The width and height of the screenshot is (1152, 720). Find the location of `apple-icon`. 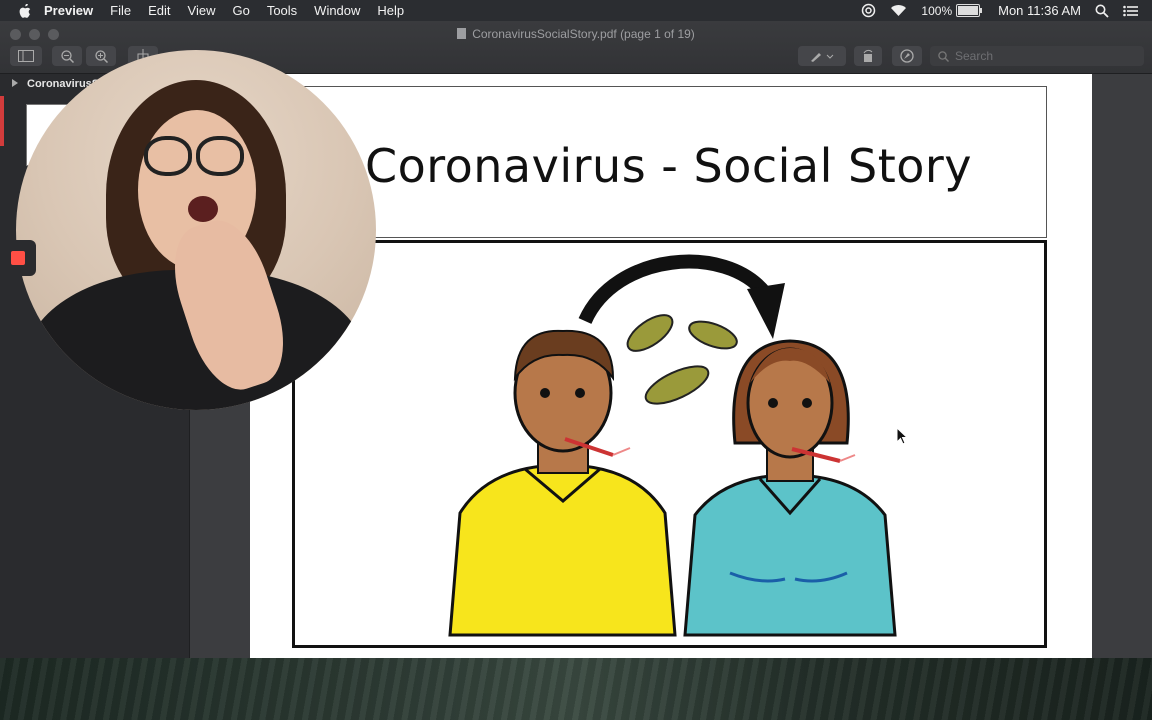

apple-icon is located at coordinates (25, 10).